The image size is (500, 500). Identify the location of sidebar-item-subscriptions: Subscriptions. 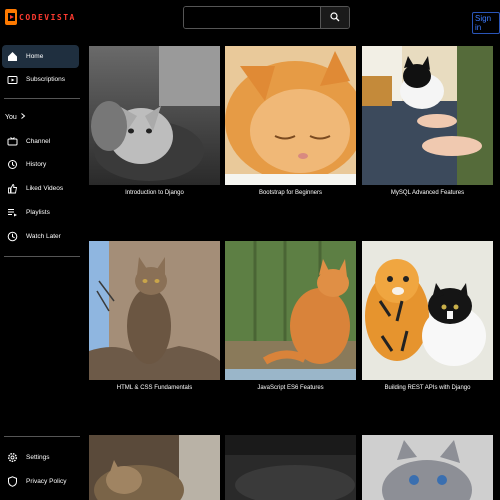
(40, 79).